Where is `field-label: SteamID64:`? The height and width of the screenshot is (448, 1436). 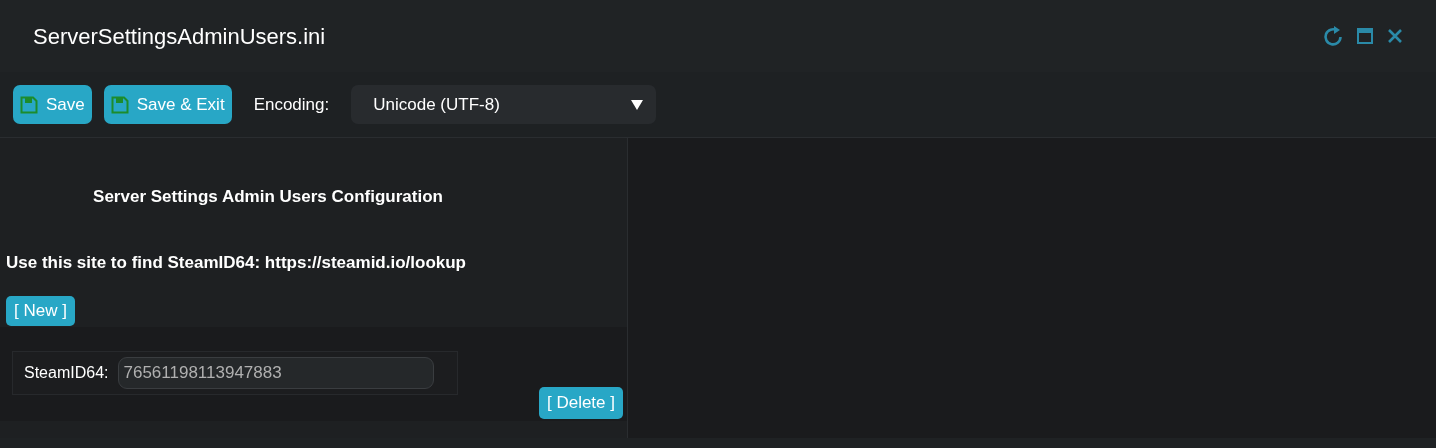 field-label: SteamID64: is located at coordinates (66, 372).